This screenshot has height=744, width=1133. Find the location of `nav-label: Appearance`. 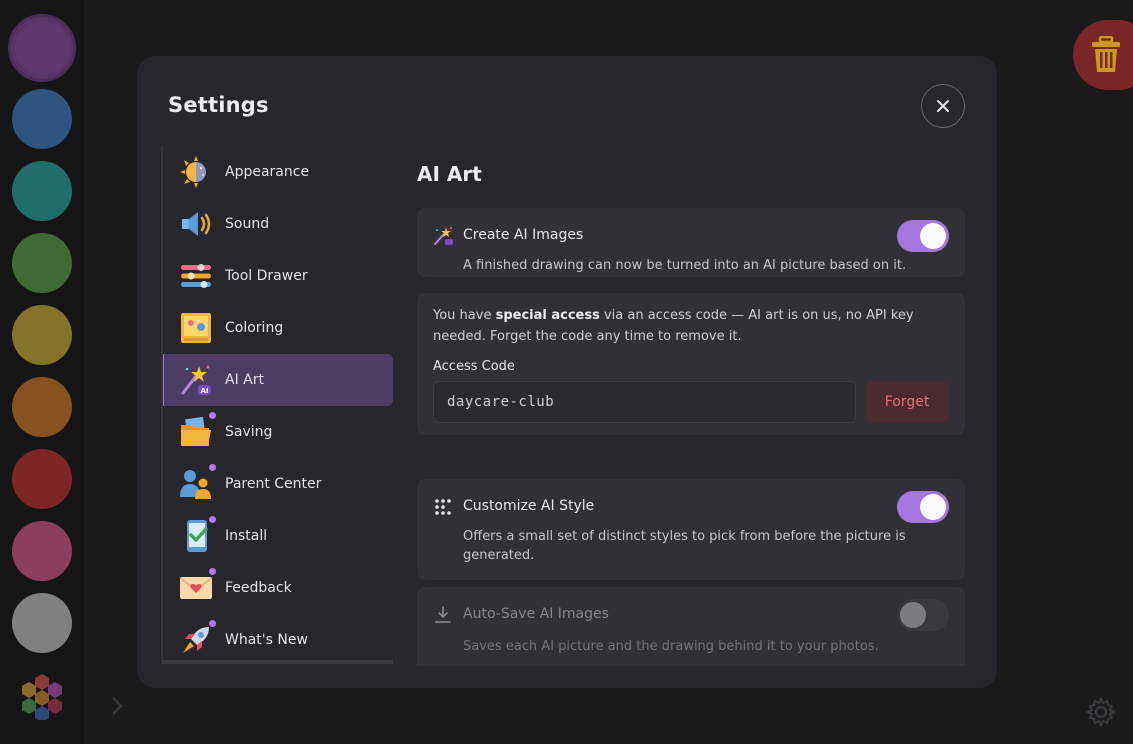

nav-label: Appearance is located at coordinates (267, 172).